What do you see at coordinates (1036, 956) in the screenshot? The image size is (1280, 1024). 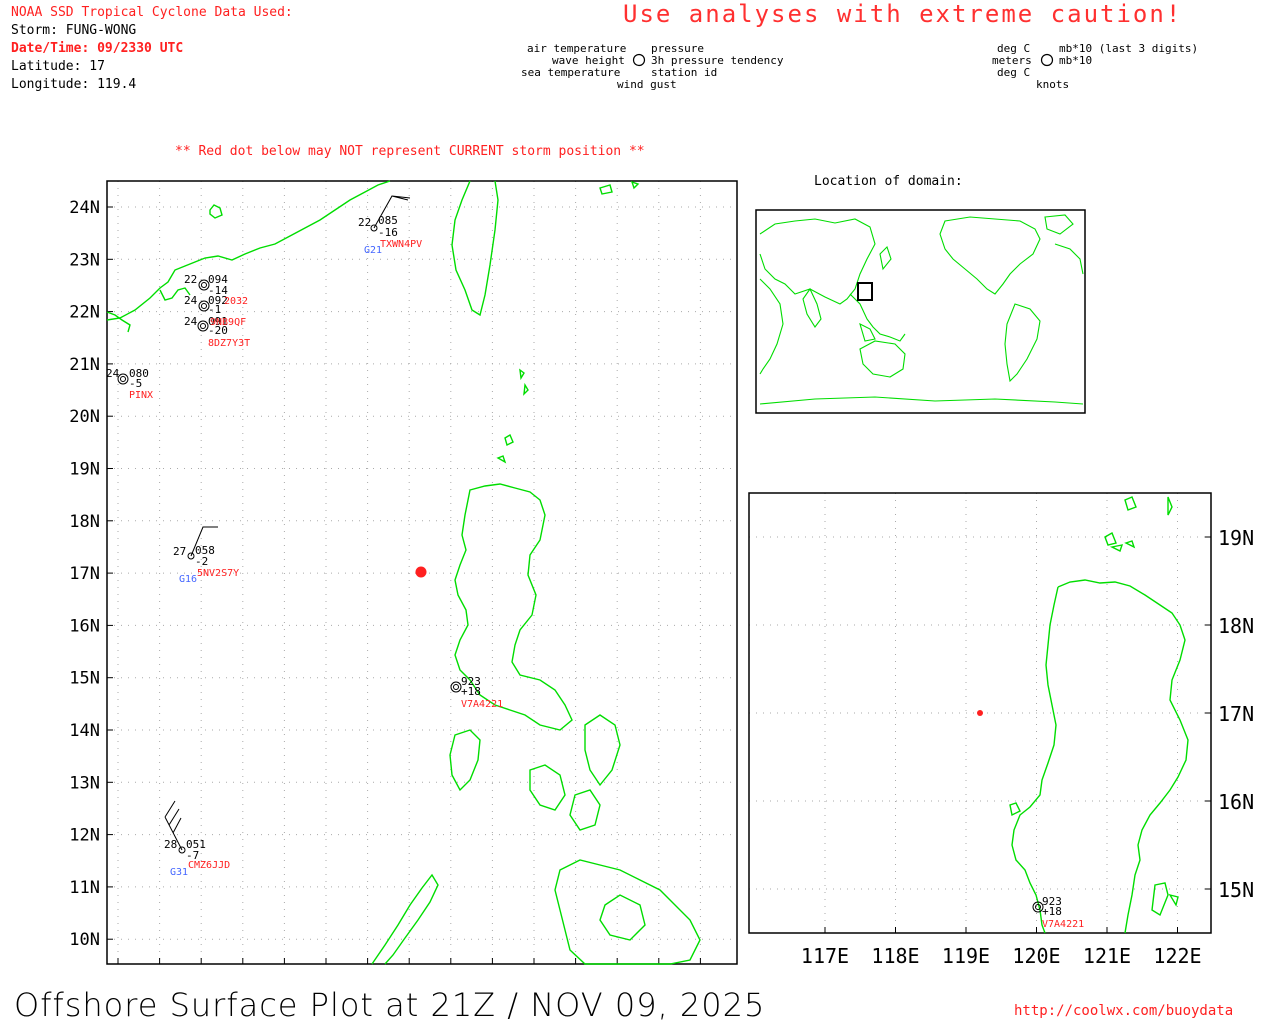 I see `zoom-lon-label: 120E` at bounding box center [1036, 956].